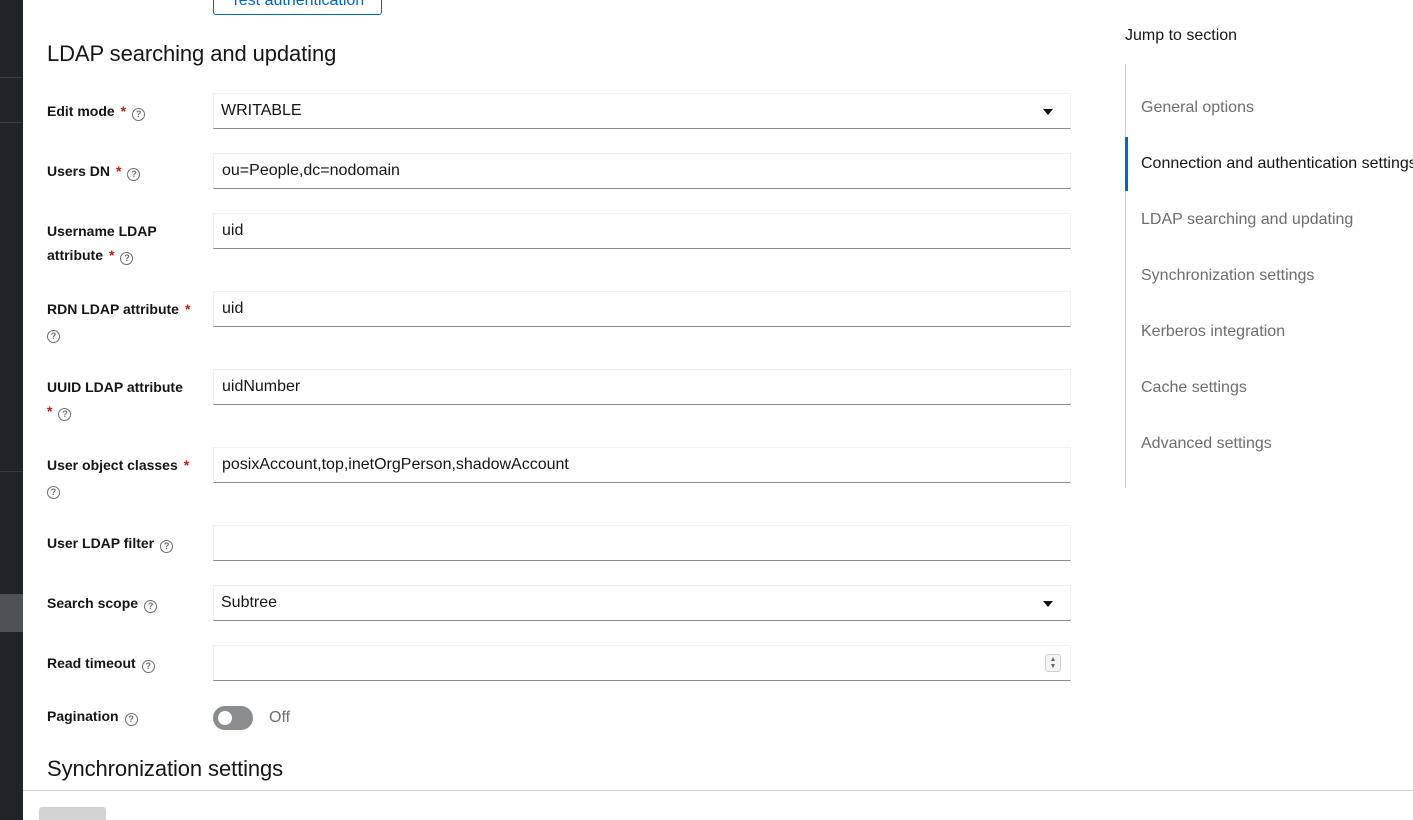 Image resolution: width=1413 pixels, height=820 pixels. I want to click on jump-link-connection-authentication: Connection and authentication settings, so click(1277, 164).